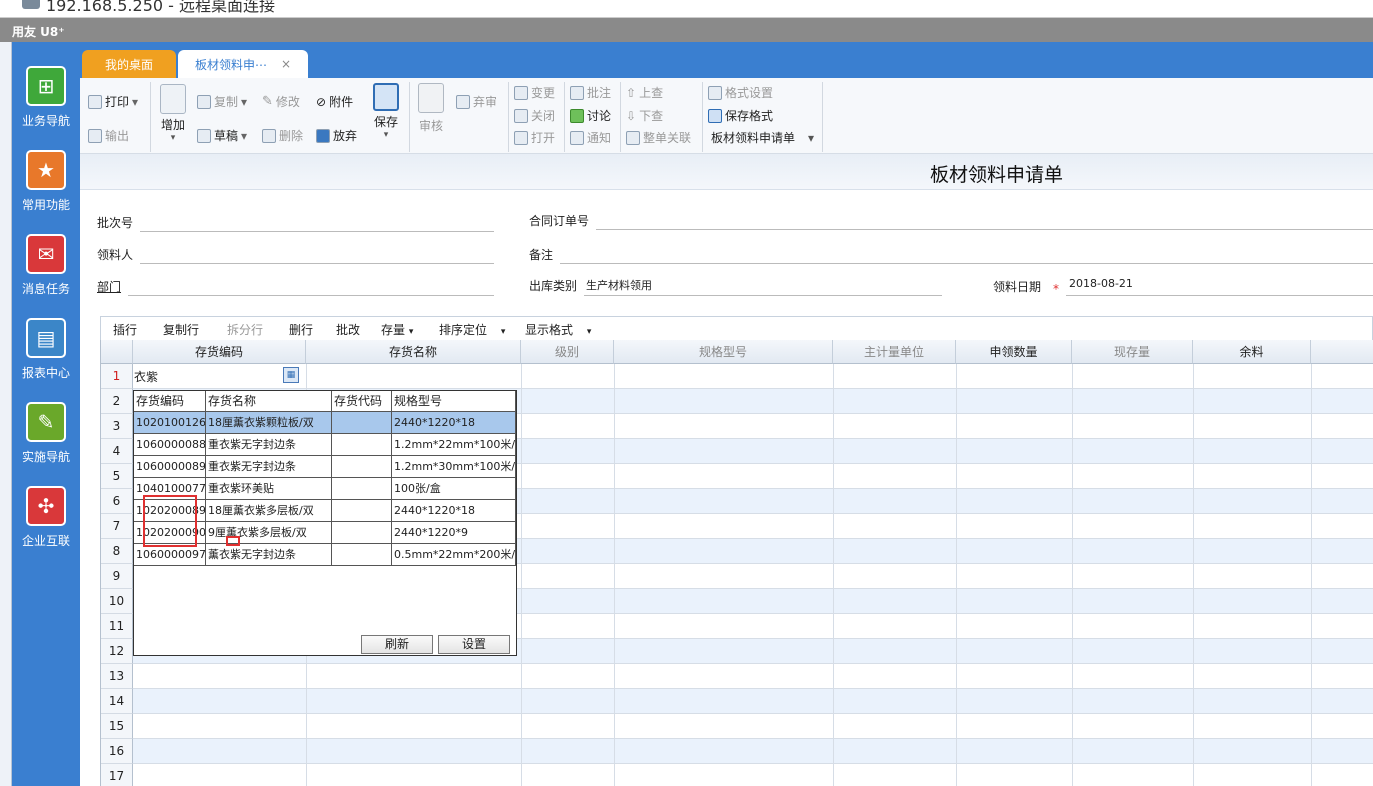  Describe the element at coordinates (46, 517) in the screenshot. I see `nav-item-6: ✣ 企业互联` at that location.